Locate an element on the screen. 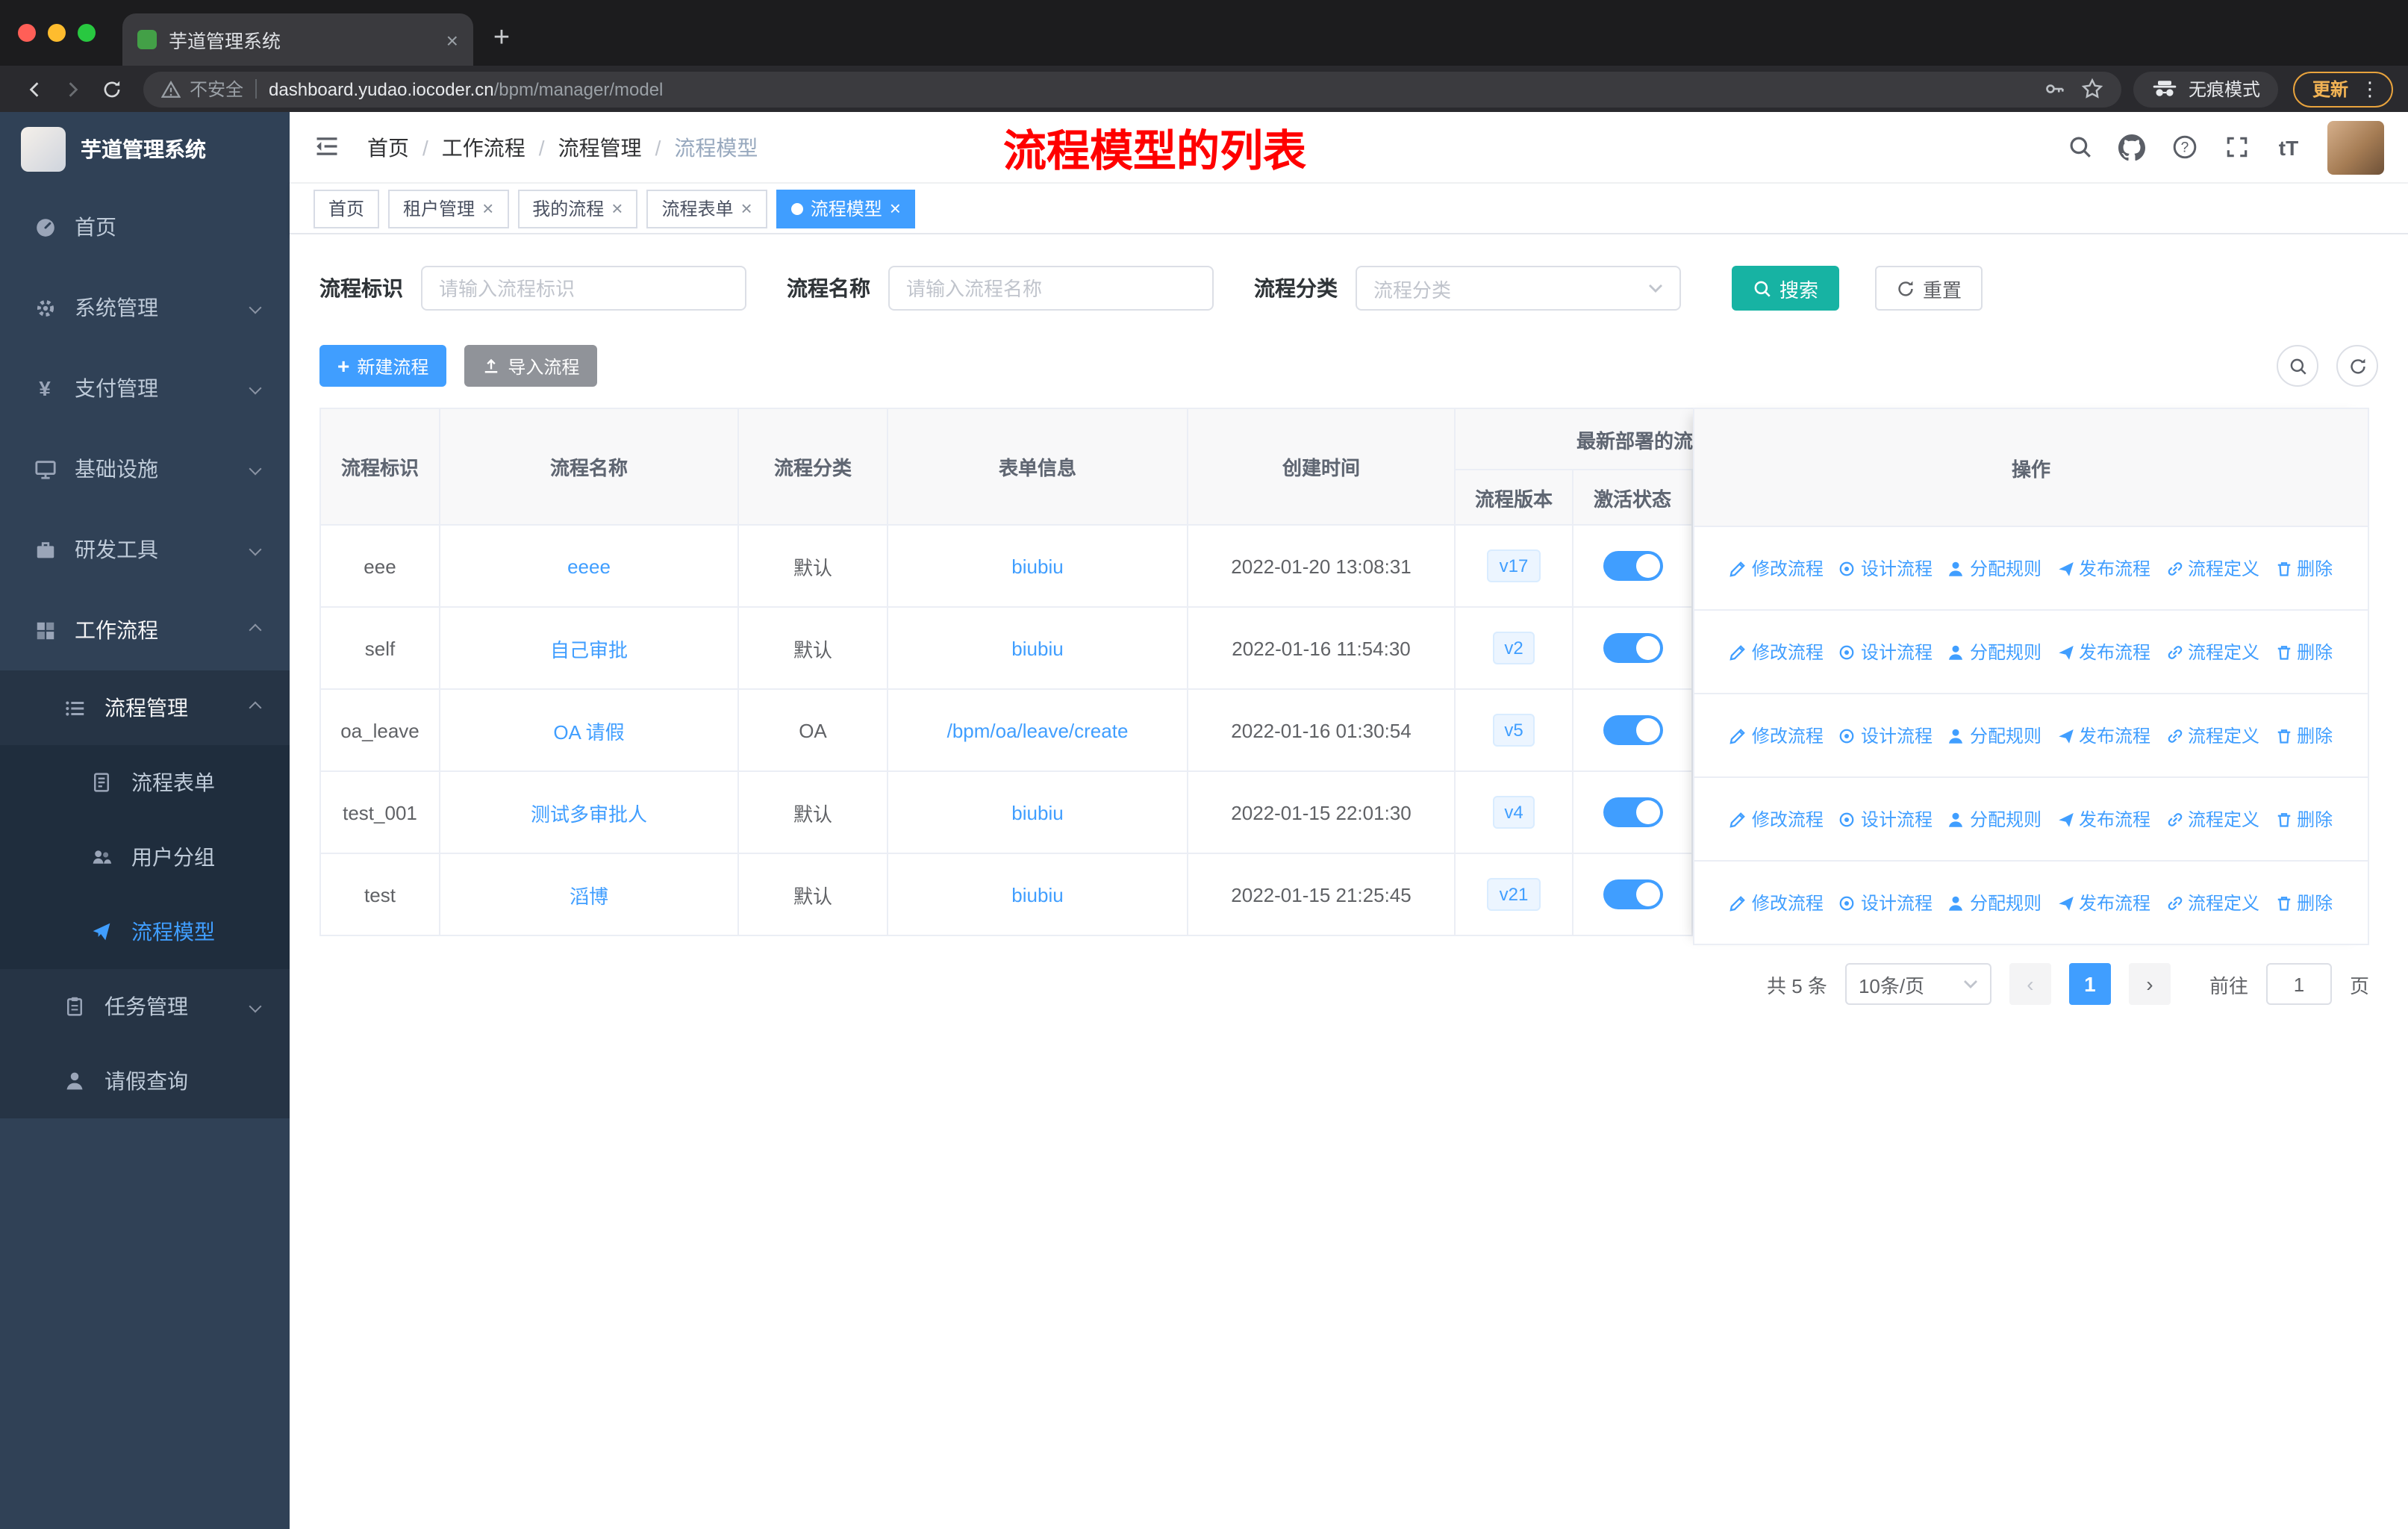  font-size-icon: tT is located at coordinates (2288, 147).